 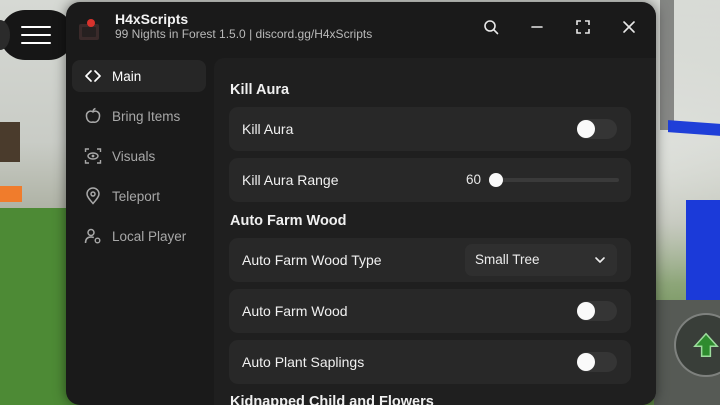 What do you see at coordinates (93, 76) in the screenshot?
I see `code-icon` at bounding box center [93, 76].